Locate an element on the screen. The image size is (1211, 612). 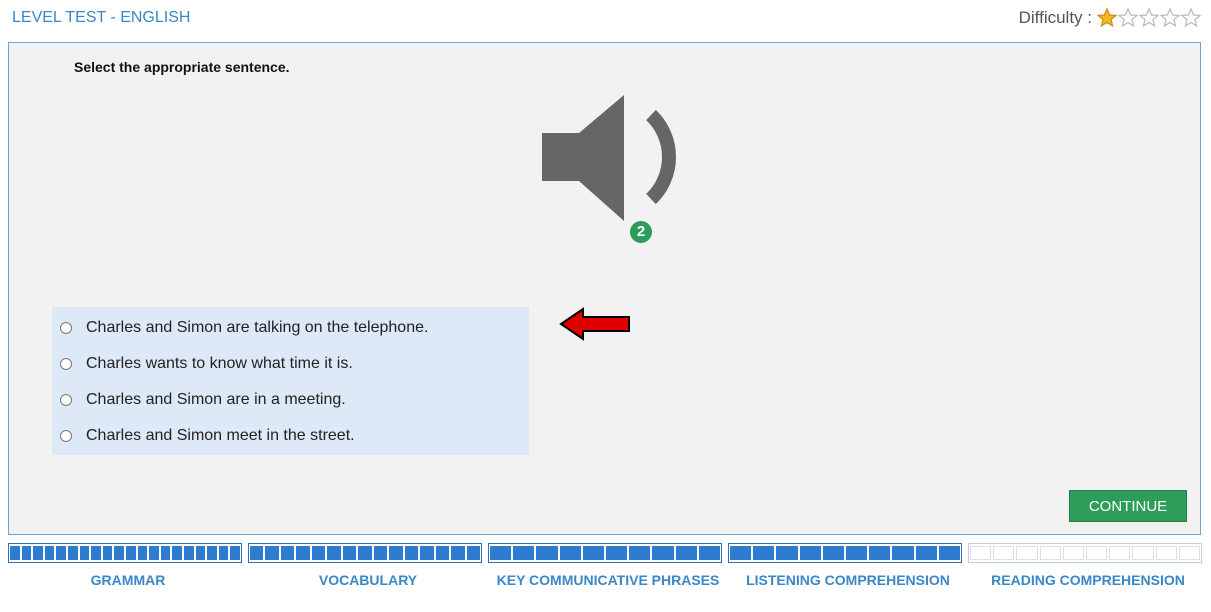
answer-option: Charles wants to know what time it is. is located at coordinates (290, 364).